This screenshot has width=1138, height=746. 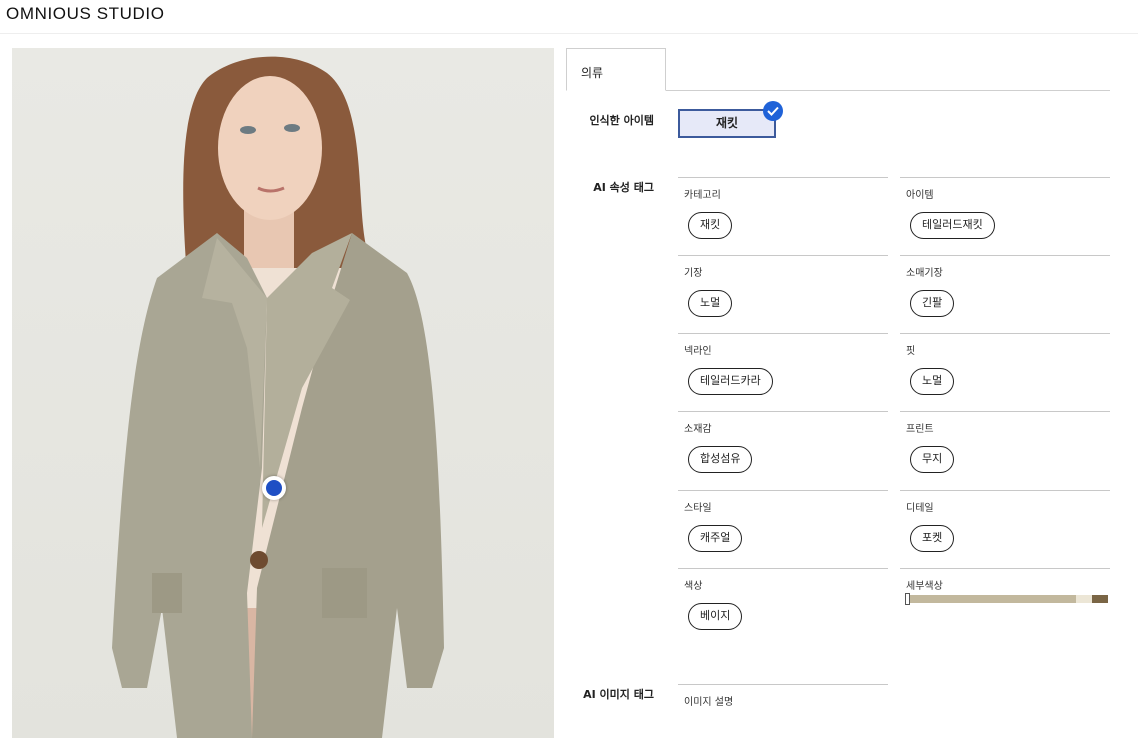 I want to click on attr-label: 스타일, so click(x=698, y=508).